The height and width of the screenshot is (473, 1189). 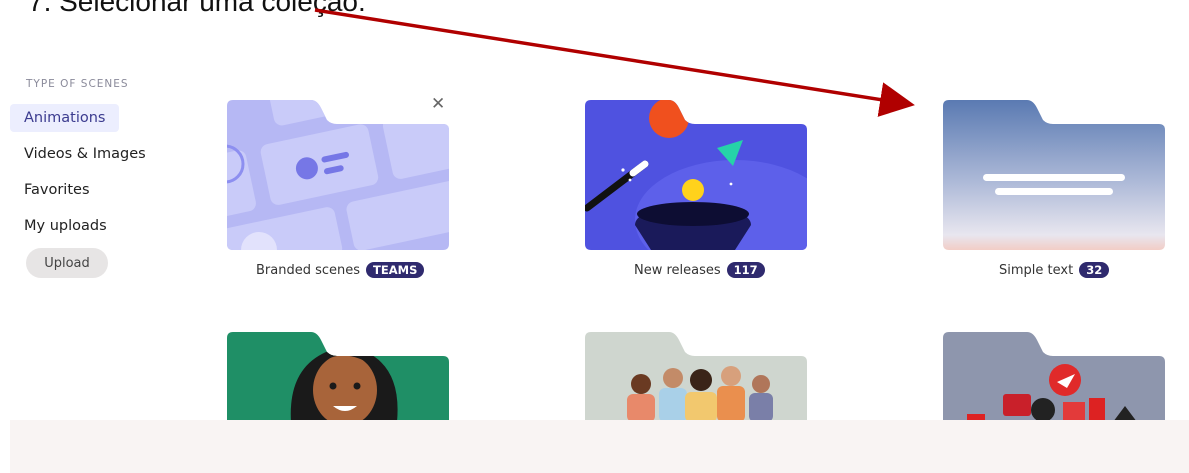 I want to click on count-badge: 32, so click(x=1094, y=270).